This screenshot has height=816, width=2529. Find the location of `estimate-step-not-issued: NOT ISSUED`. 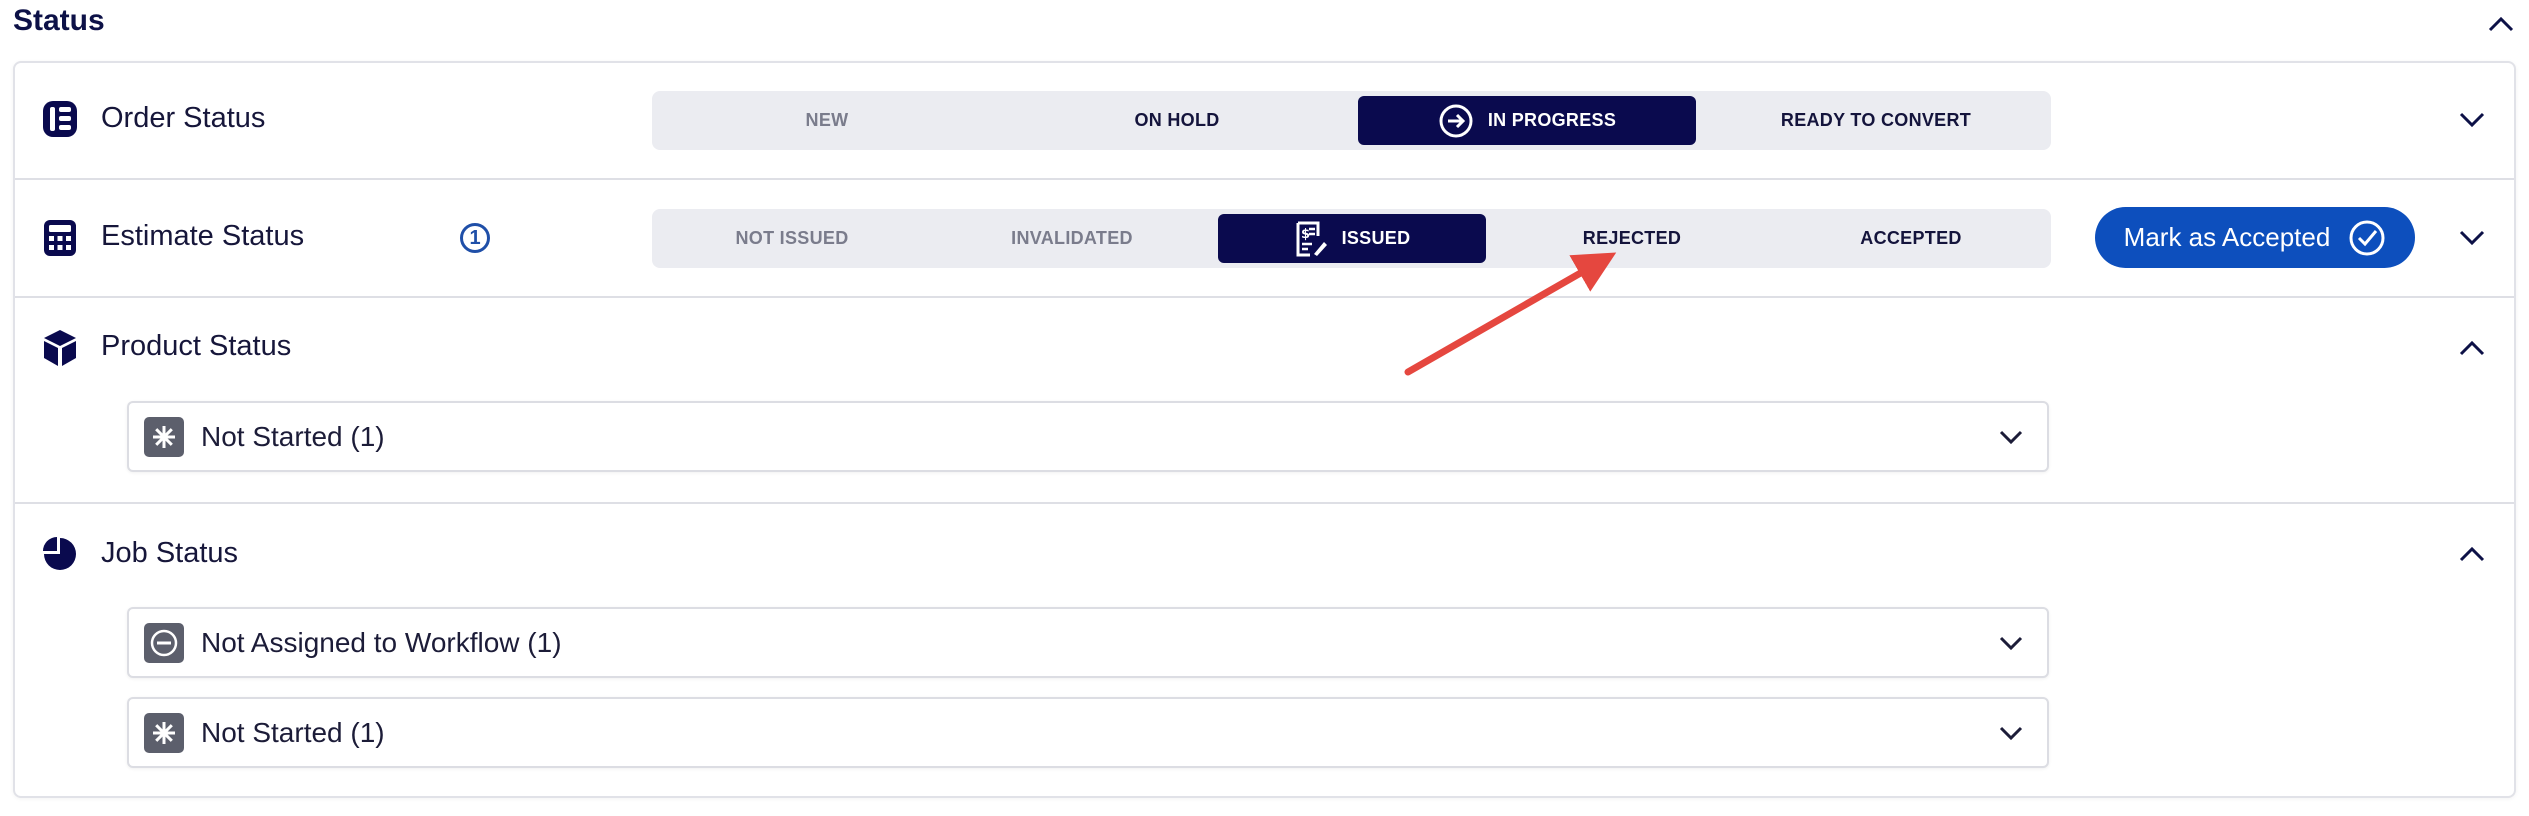

estimate-step-not-issued: NOT ISSUED is located at coordinates (792, 238).